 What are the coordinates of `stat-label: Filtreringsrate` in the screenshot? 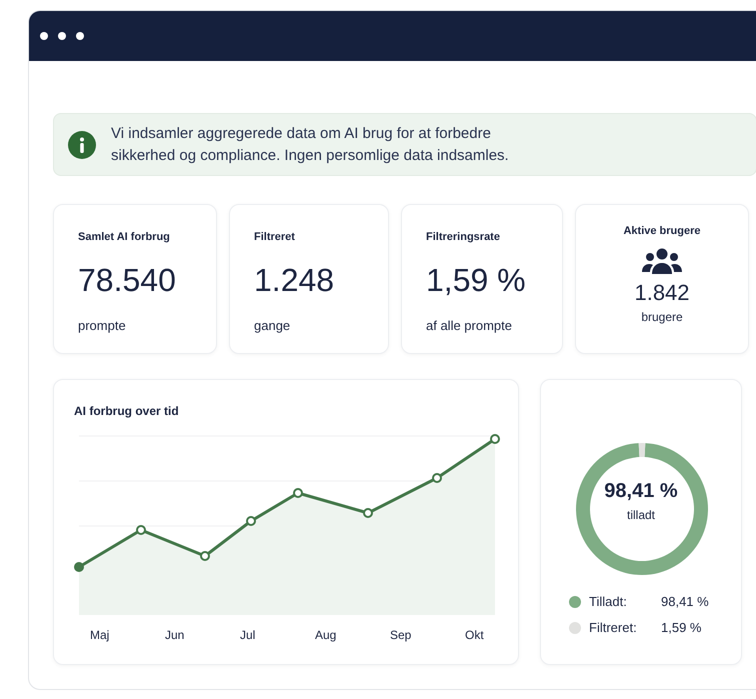 It's located at (463, 237).